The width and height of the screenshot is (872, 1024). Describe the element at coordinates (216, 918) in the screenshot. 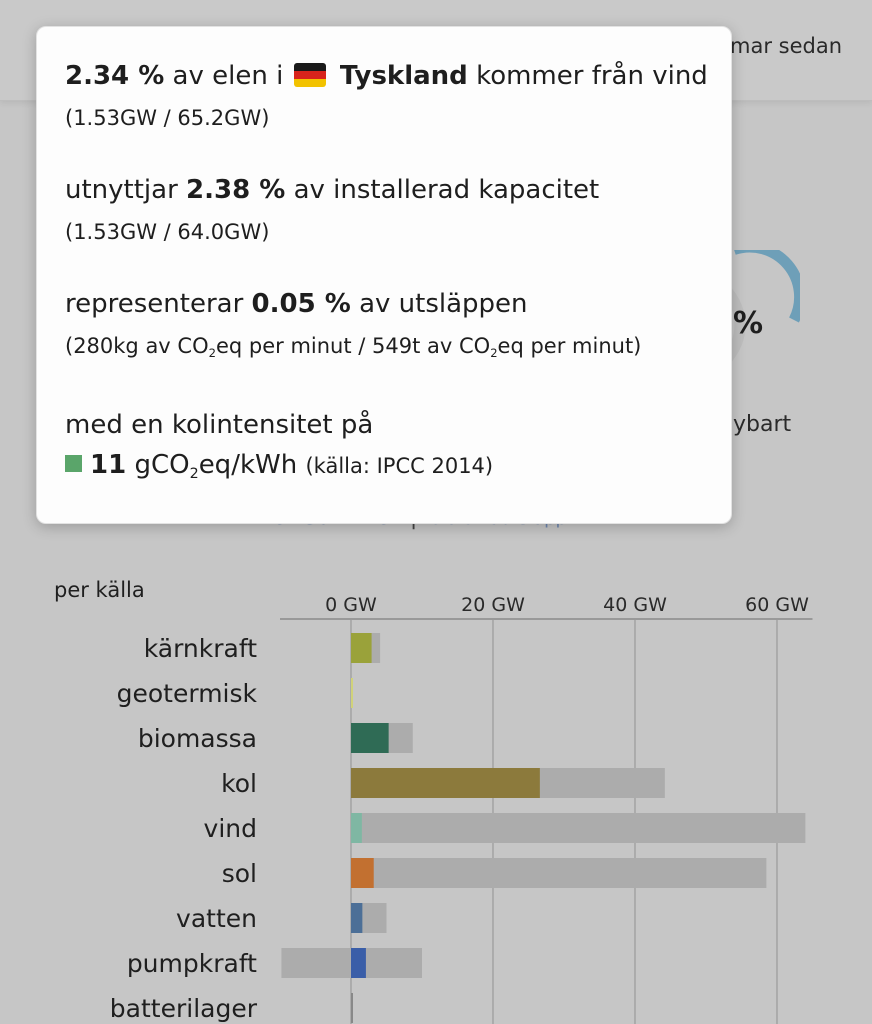

I see `source-label-6: vatten` at that location.